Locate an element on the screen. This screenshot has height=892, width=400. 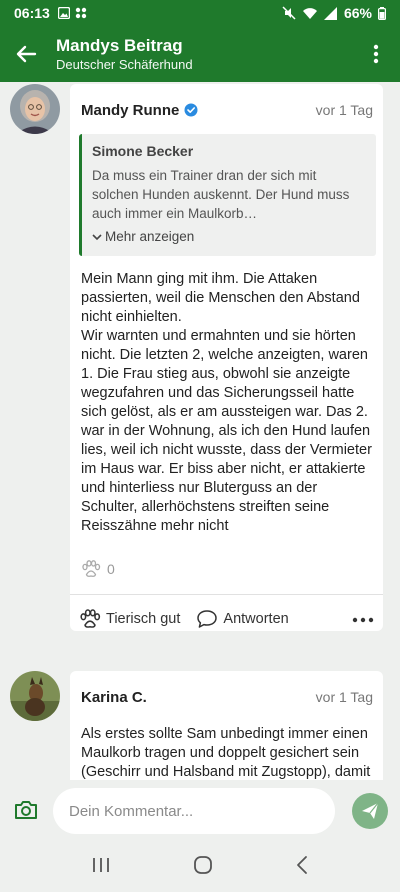
system-navigation-bar is located at coordinates (200, 867).